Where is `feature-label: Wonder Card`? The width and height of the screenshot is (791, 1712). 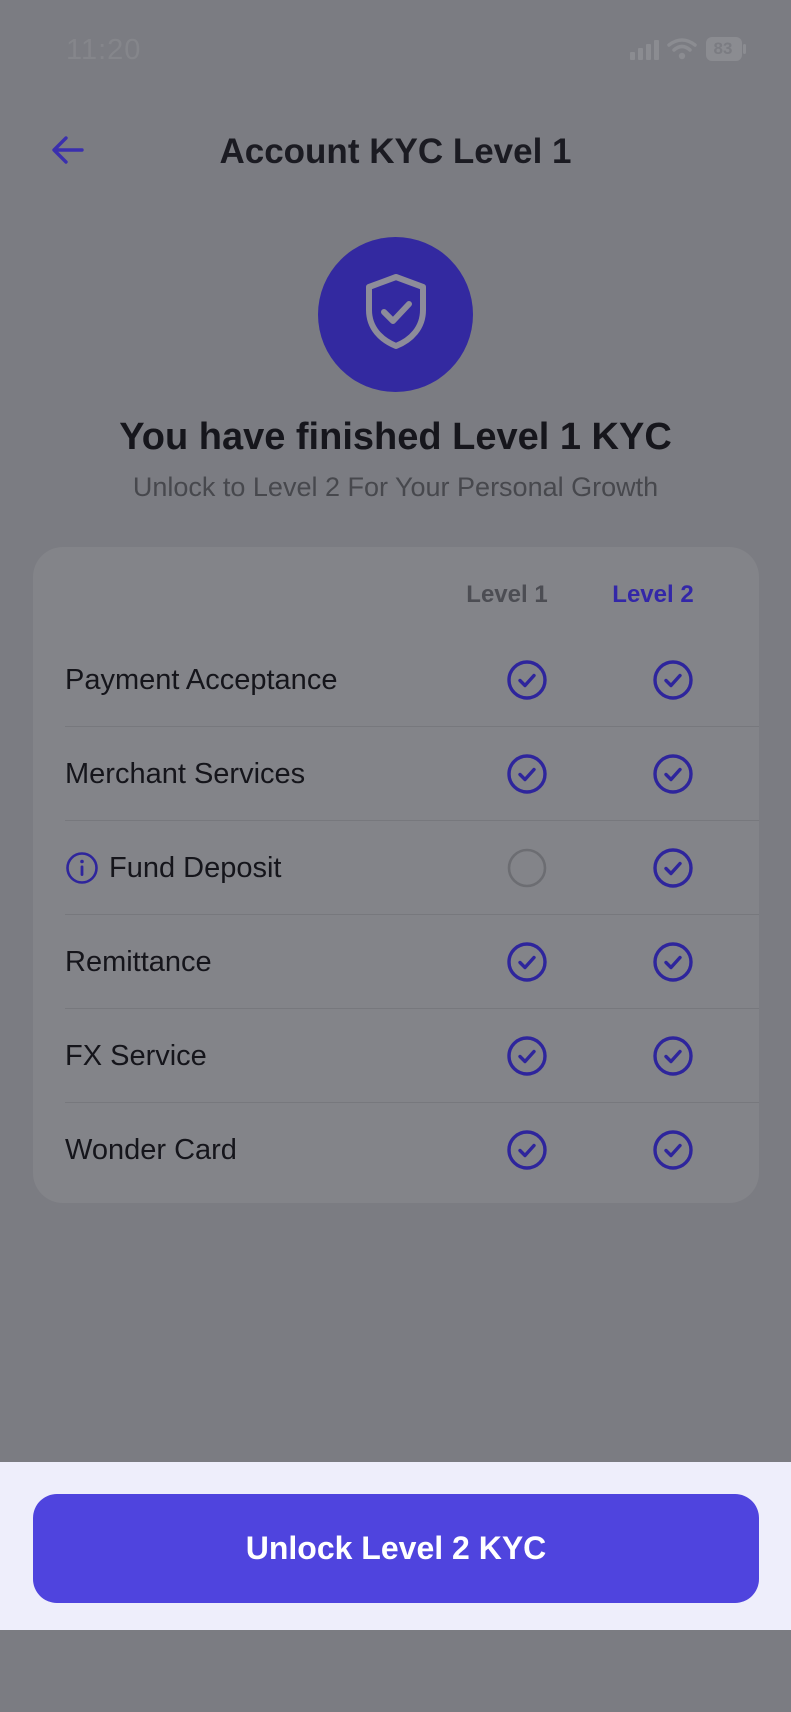 feature-label: Wonder Card is located at coordinates (151, 1149).